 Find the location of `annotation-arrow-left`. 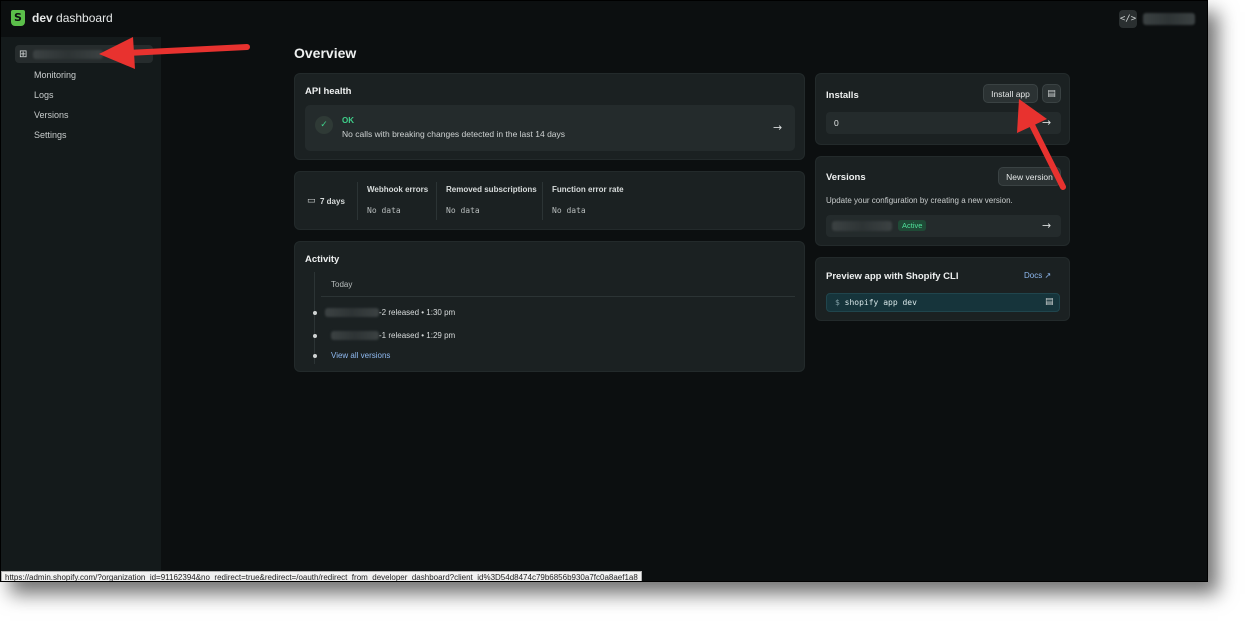

annotation-arrow-left is located at coordinates (174, 53).